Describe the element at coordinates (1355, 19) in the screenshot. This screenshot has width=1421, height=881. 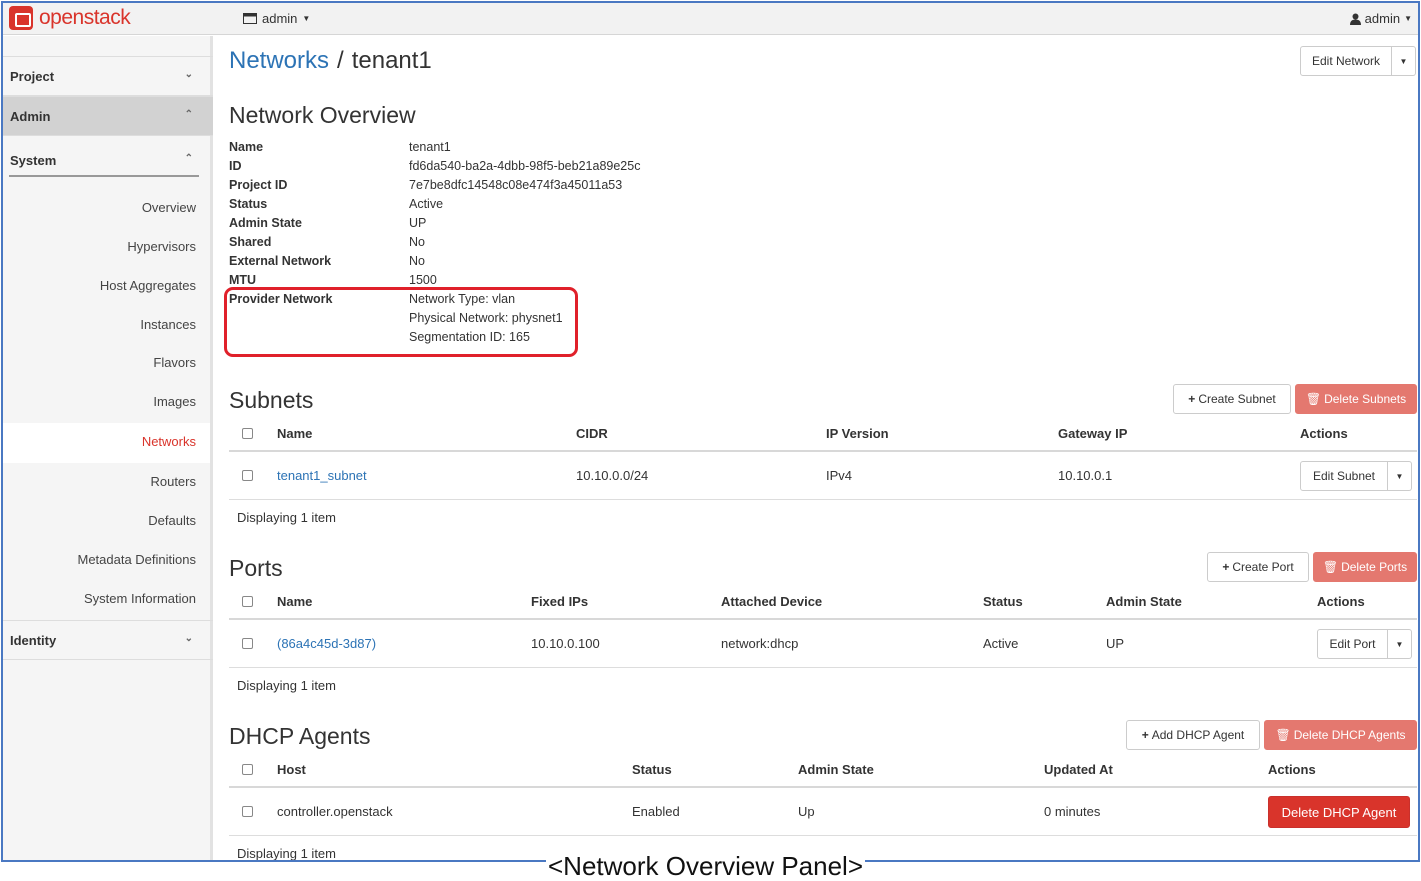
I see `user-icon` at that location.